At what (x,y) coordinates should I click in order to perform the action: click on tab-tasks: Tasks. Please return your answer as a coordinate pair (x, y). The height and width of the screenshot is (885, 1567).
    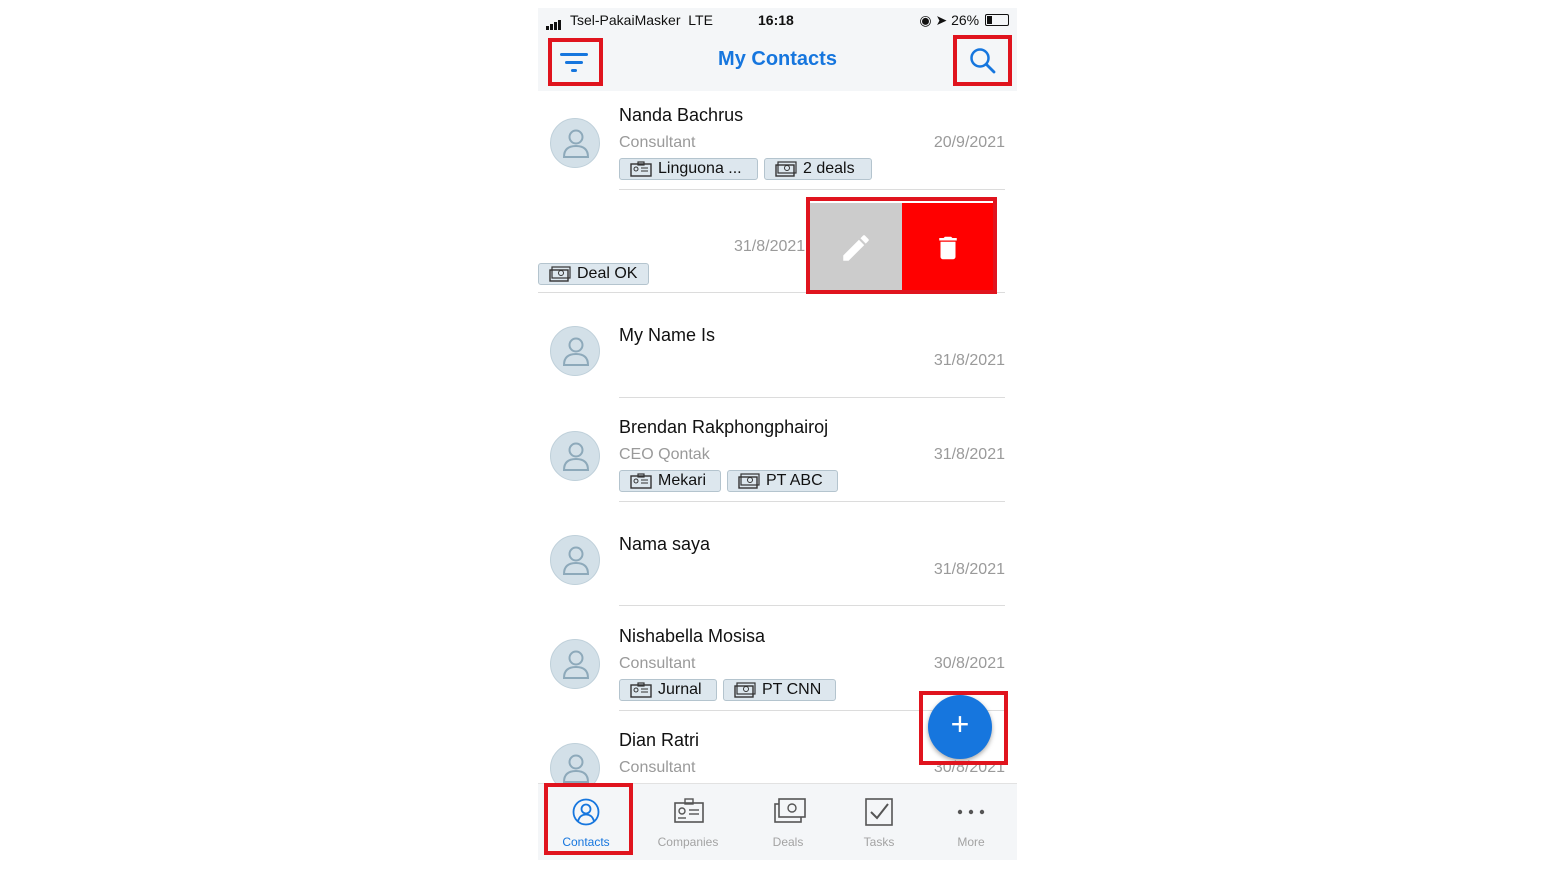
    Looking at the image, I should click on (879, 822).